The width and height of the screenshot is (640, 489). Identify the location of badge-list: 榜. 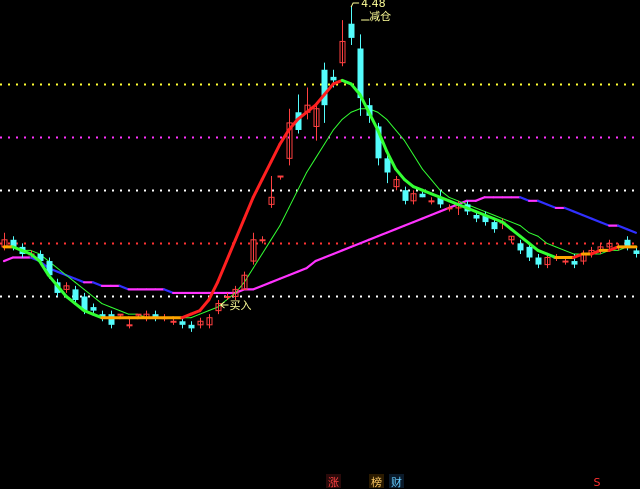
(376, 482).